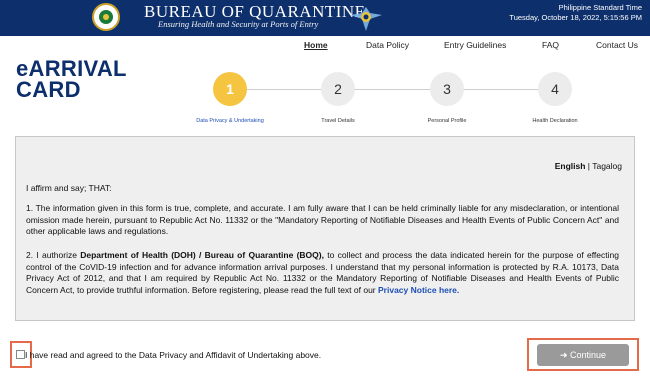 This screenshot has height=380, width=650. What do you see at coordinates (550, 45) in the screenshot?
I see `nav-faq: FAQ` at bounding box center [550, 45].